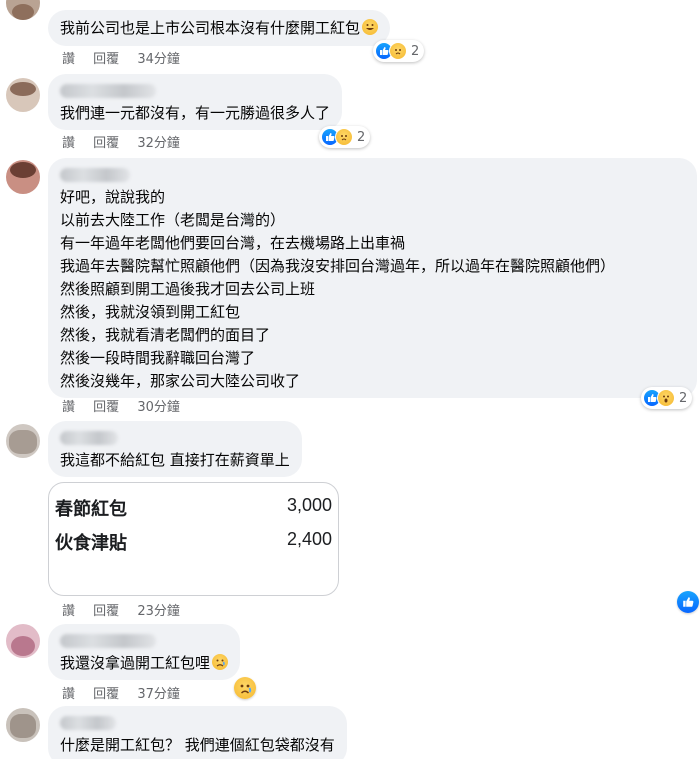 Image resolution: width=700 pixels, height=759 pixels. What do you see at coordinates (128, 60) in the screenshot?
I see `comment-actions: 讚 回覆 34分鐘` at bounding box center [128, 60].